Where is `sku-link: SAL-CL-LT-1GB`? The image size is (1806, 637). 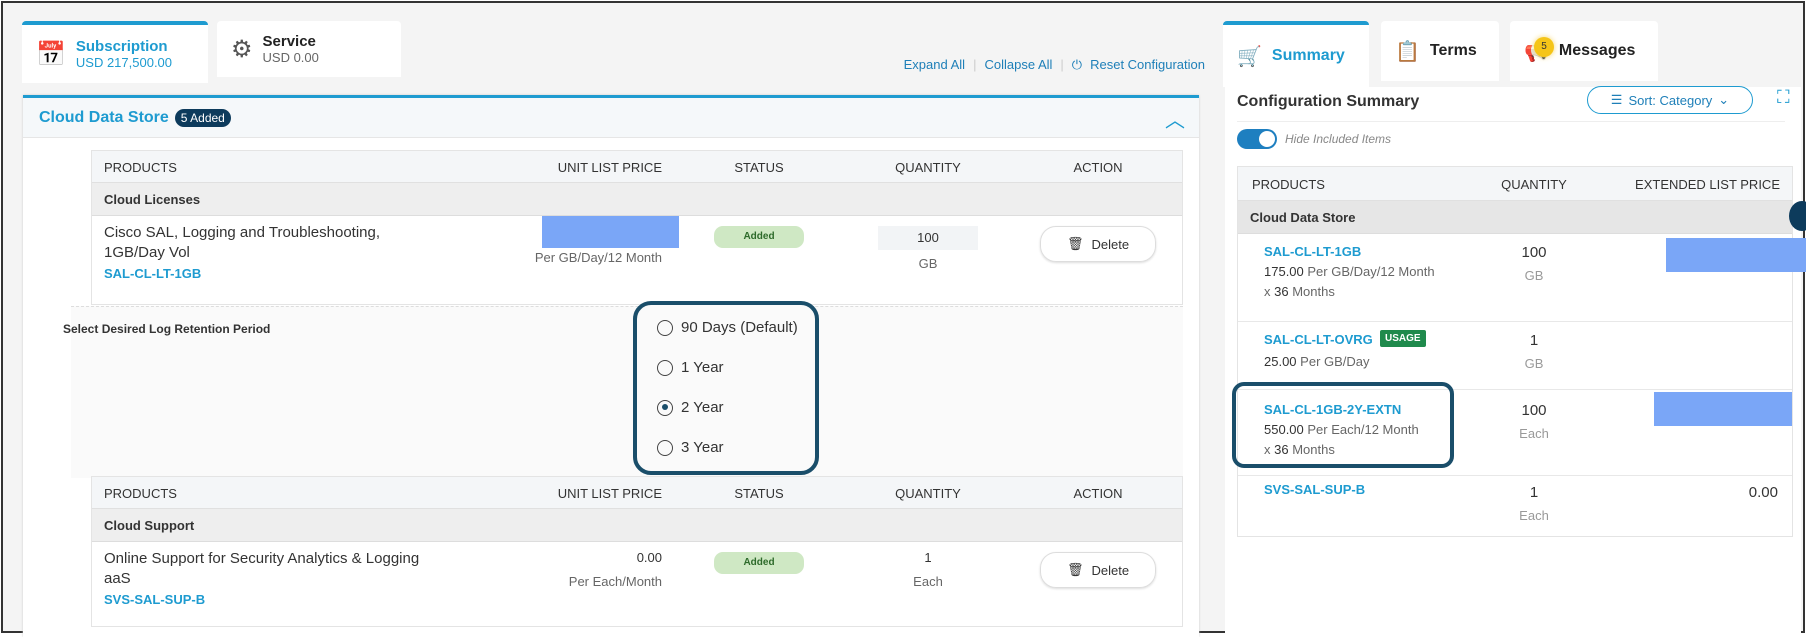
sku-link: SAL-CL-LT-1GB is located at coordinates (1312, 251).